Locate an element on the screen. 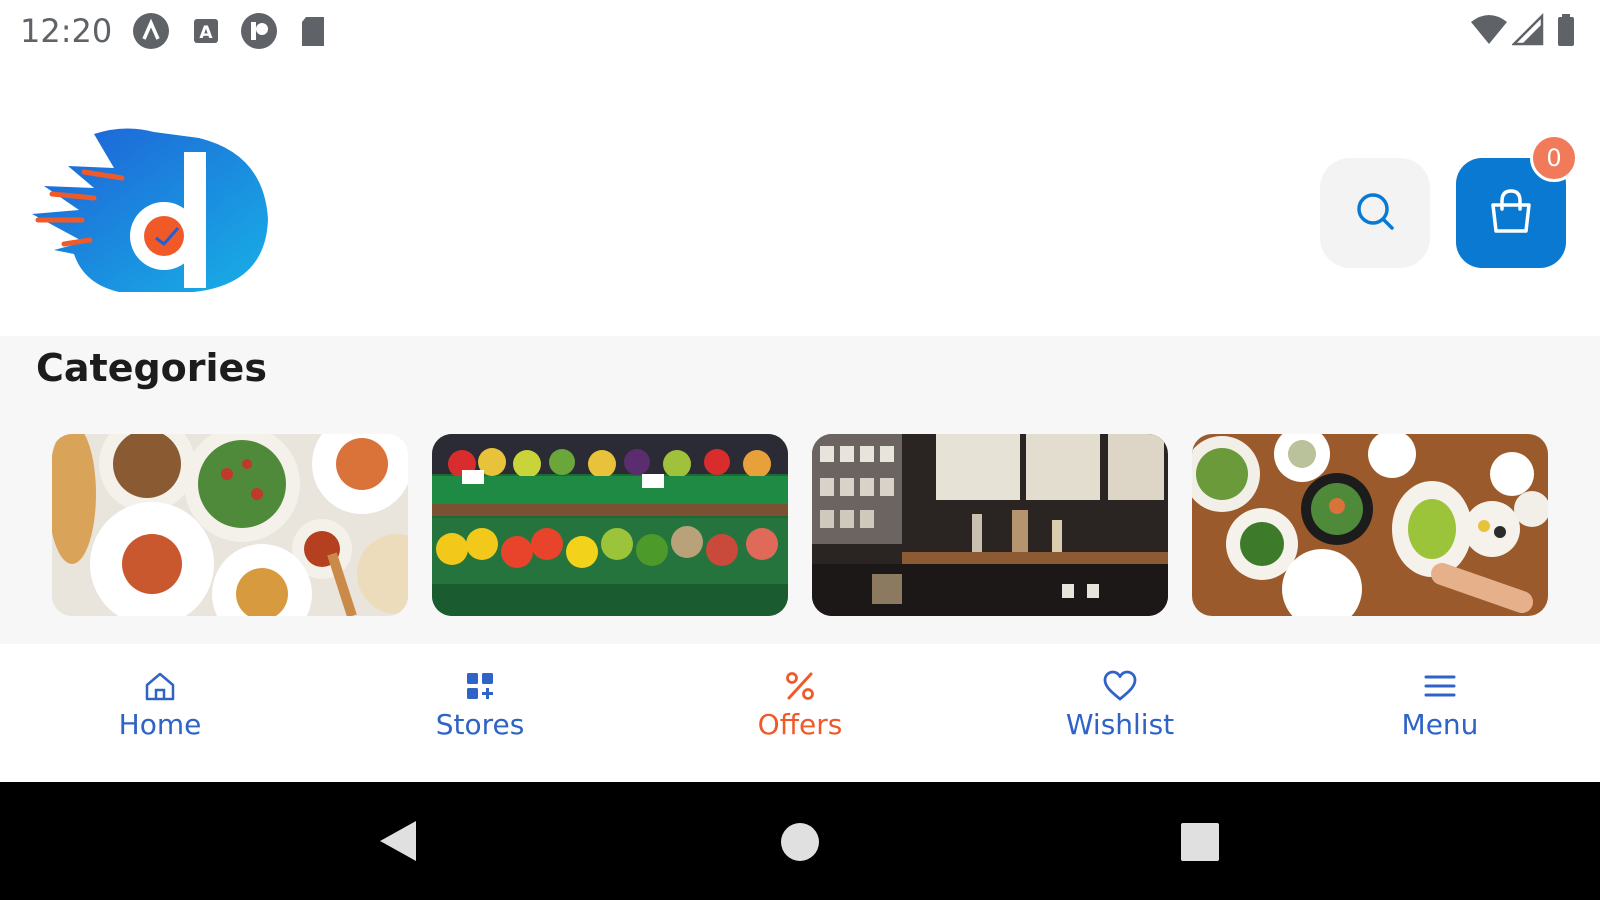  battery-icon is located at coordinates (1566, 32).